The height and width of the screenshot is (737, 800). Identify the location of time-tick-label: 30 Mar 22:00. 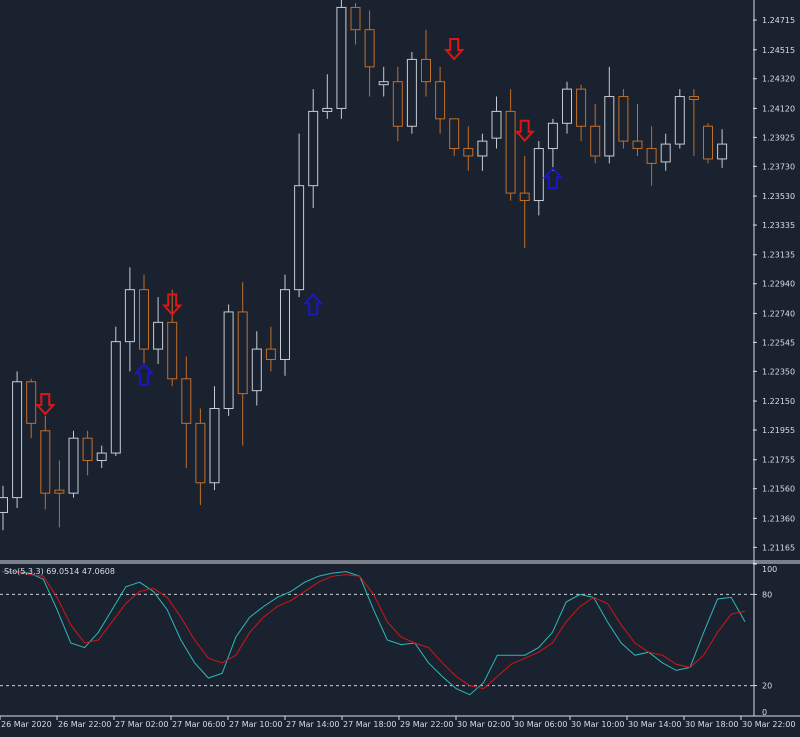
(768, 724).